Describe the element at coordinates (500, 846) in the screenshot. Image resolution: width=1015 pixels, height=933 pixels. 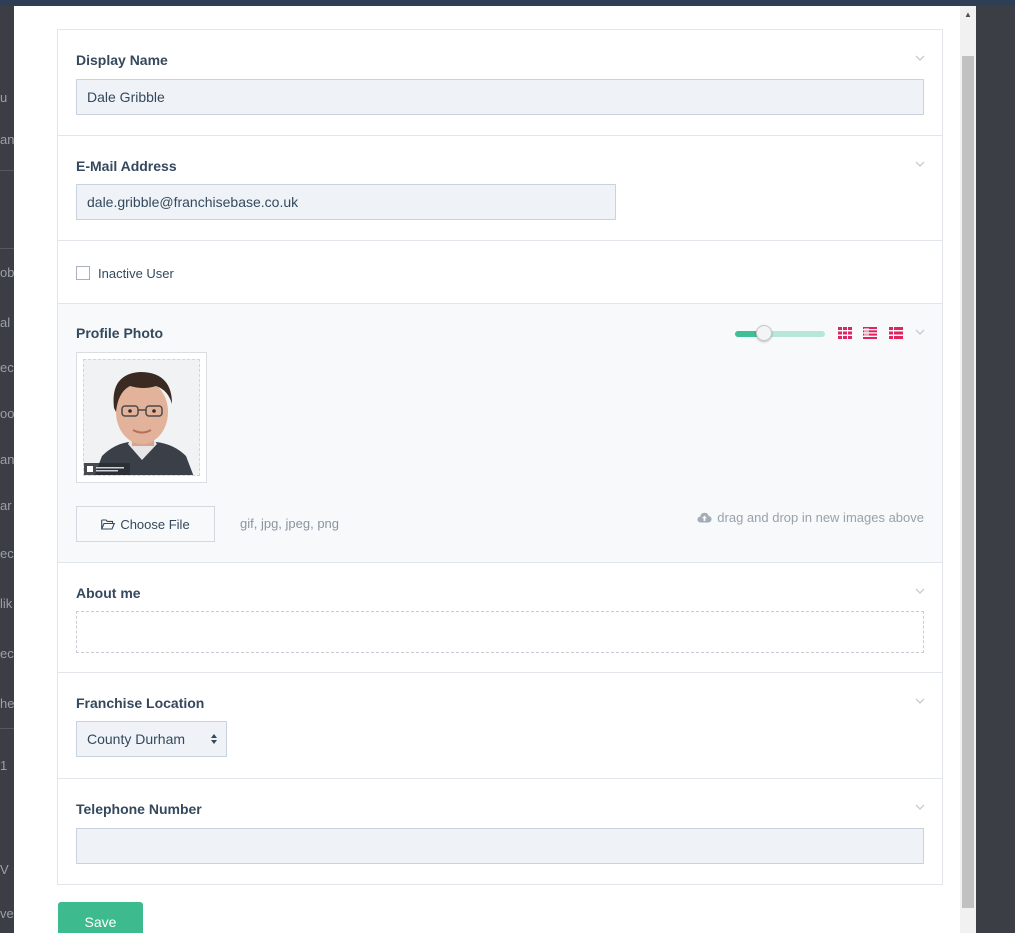
I see `telephone-input` at that location.